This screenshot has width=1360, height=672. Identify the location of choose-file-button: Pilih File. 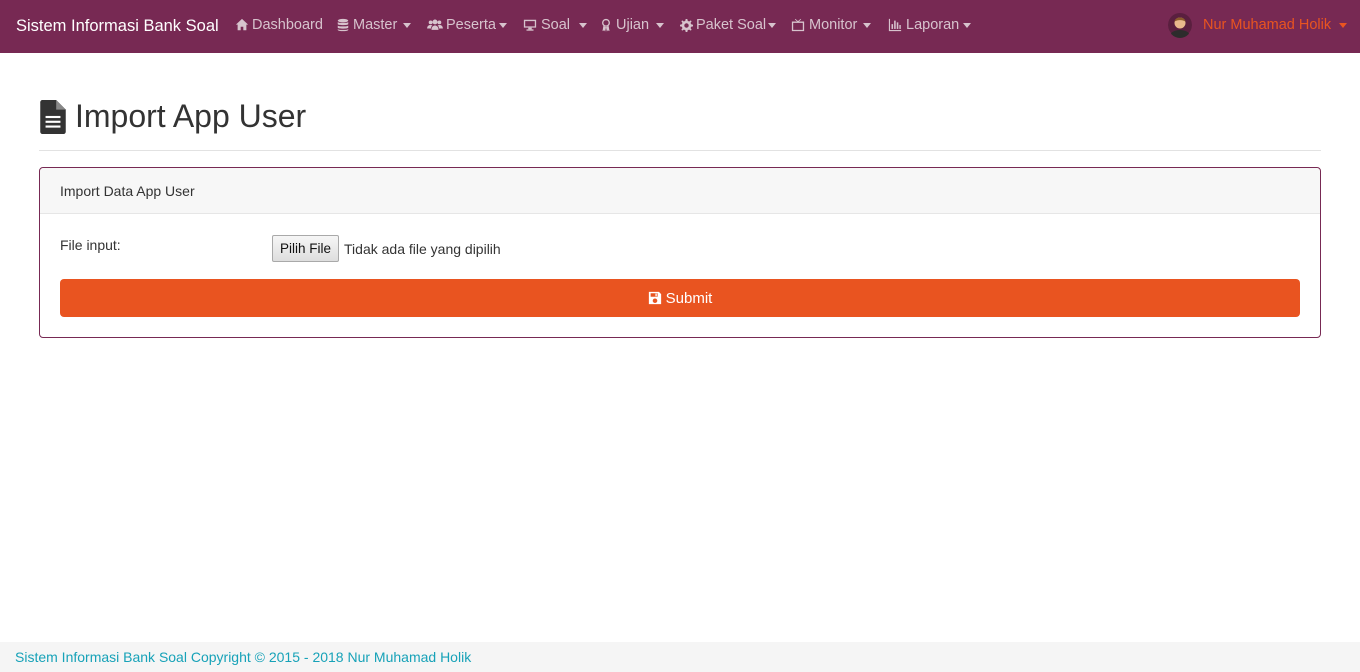
(306, 248).